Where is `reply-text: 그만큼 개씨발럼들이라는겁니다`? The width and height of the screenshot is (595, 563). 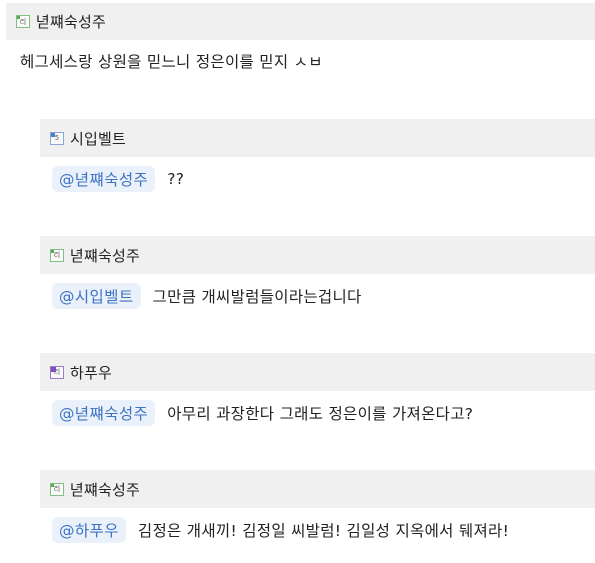
reply-text: 그만큼 개씨발럼들이라는겁니다 is located at coordinates (257, 297).